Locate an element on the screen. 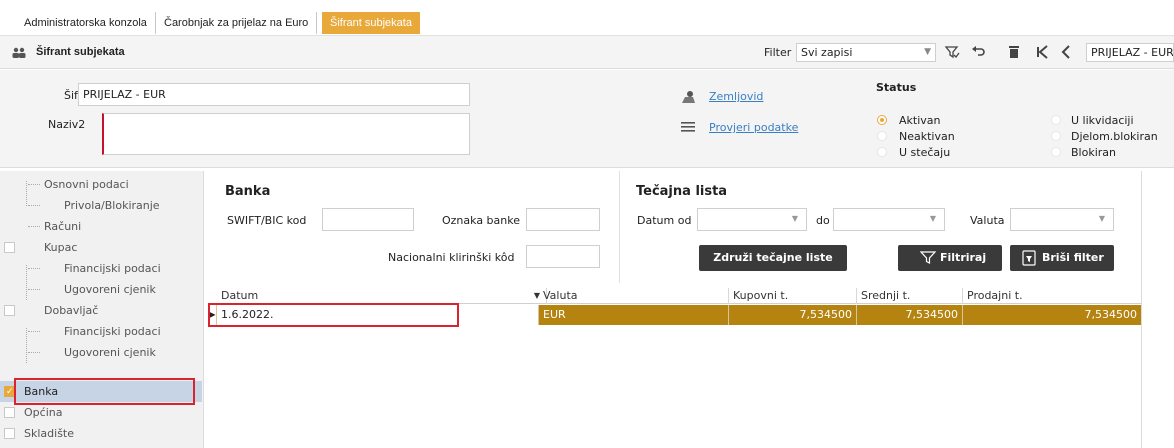 Image resolution: width=1174 pixels, height=448 pixels. tree-item-label: Kupac is located at coordinates (61, 247).